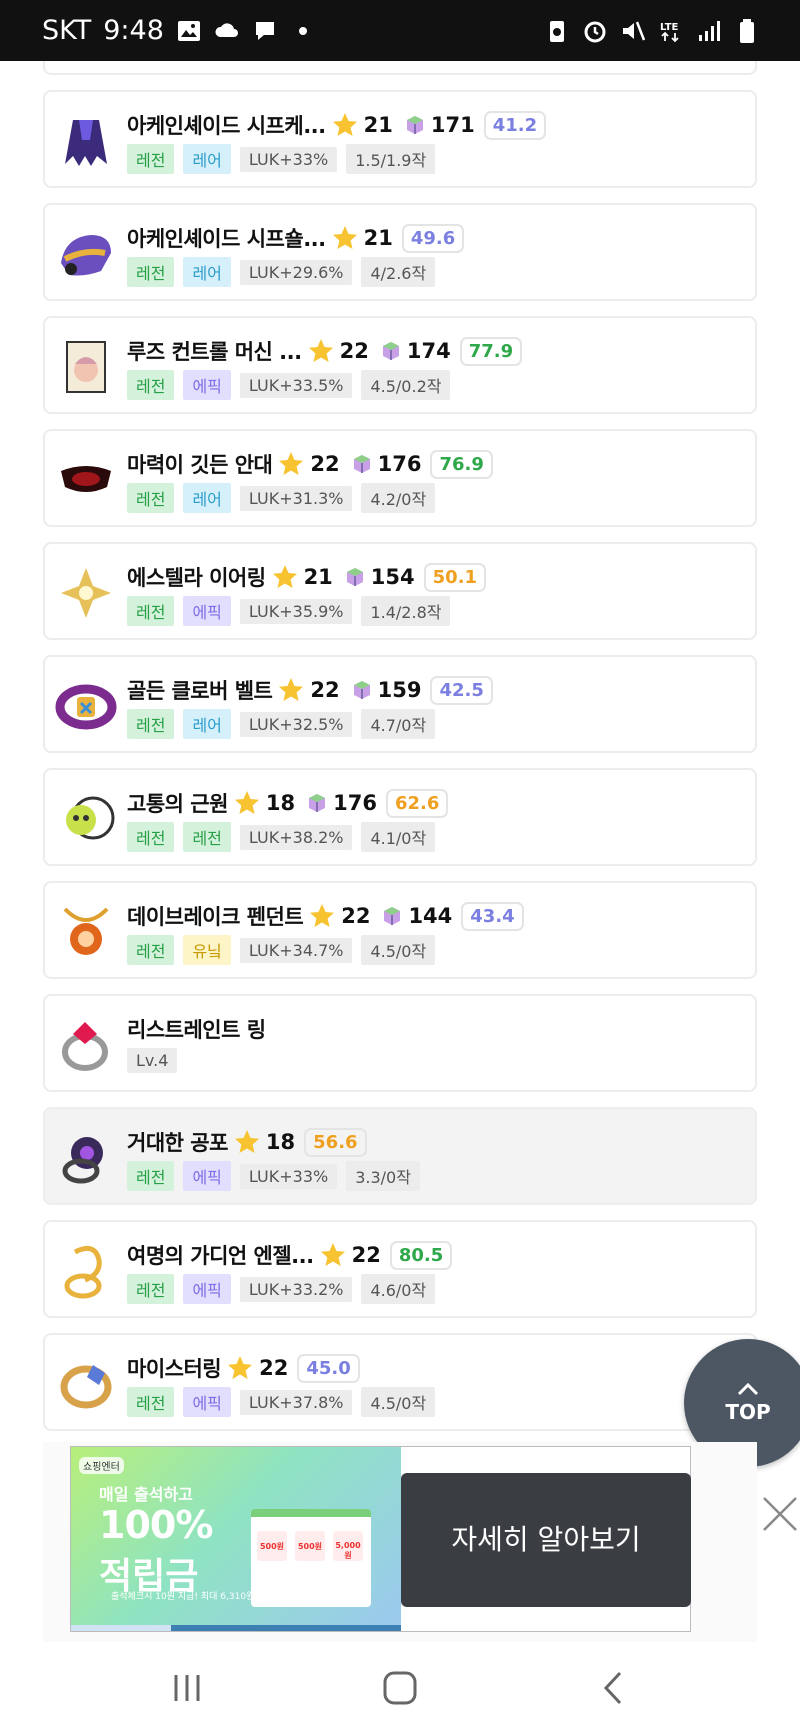 This screenshot has width=800, height=1733. What do you see at coordinates (436, 351) in the screenshot?
I see `item-header-row: 루즈 컨트롤 머신 ... 22 174 77.9` at bounding box center [436, 351].